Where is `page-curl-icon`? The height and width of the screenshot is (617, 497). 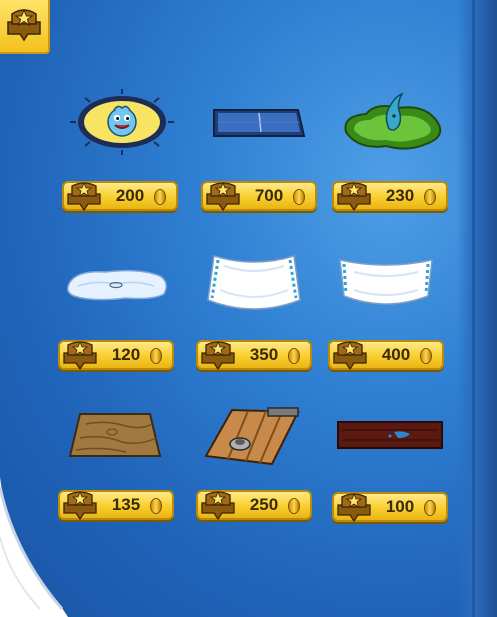
page-curl-icon is located at coordinates (34, 547).